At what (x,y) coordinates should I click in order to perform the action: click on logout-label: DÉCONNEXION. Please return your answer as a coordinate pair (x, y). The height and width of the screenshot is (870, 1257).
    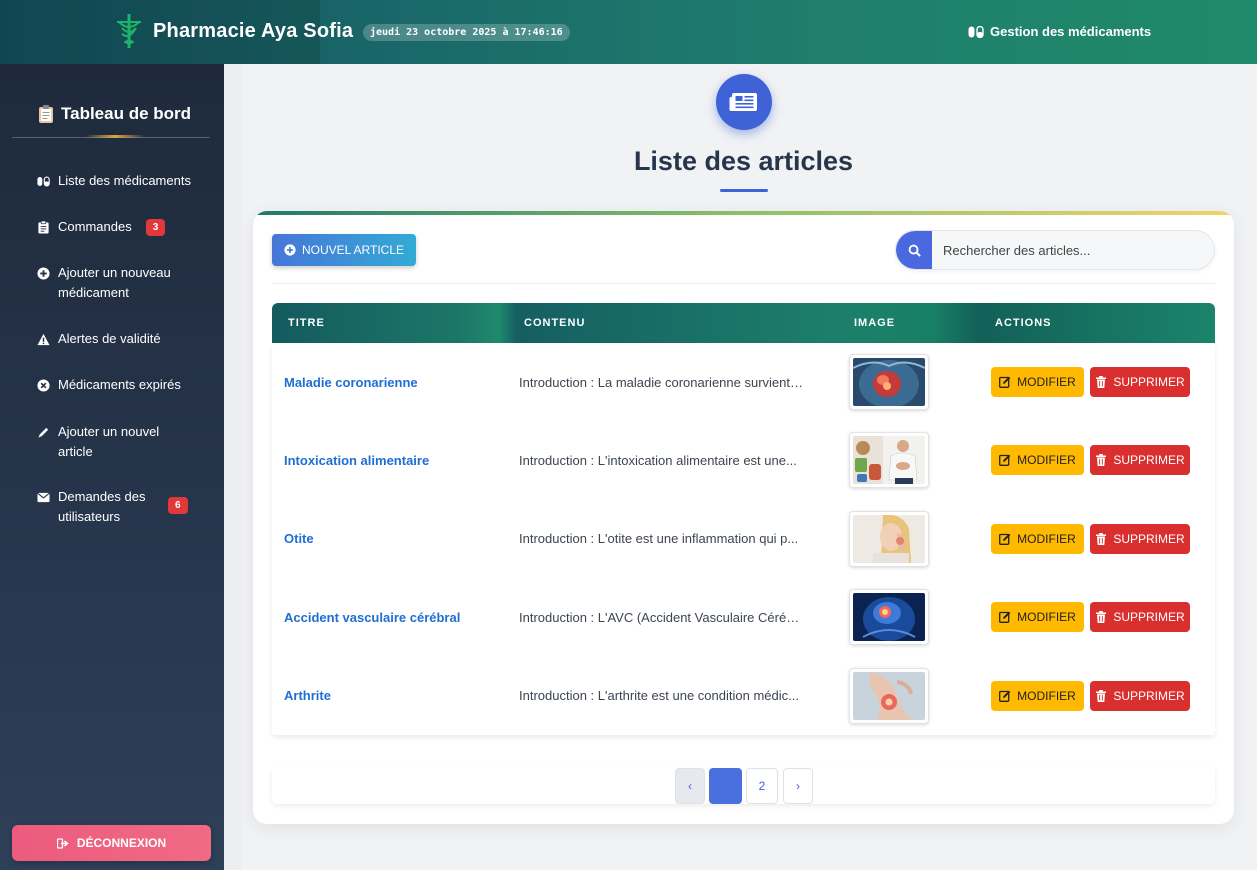
    Looking at the image, I should click on (121, 843).